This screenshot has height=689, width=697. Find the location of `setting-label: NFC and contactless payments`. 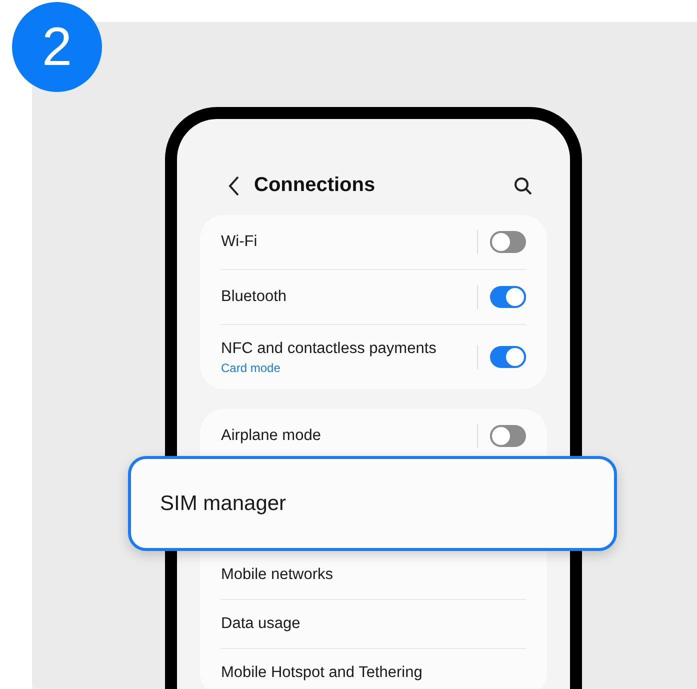

setting-label: NFC and contactless payments is located at coordinates (329, 349).